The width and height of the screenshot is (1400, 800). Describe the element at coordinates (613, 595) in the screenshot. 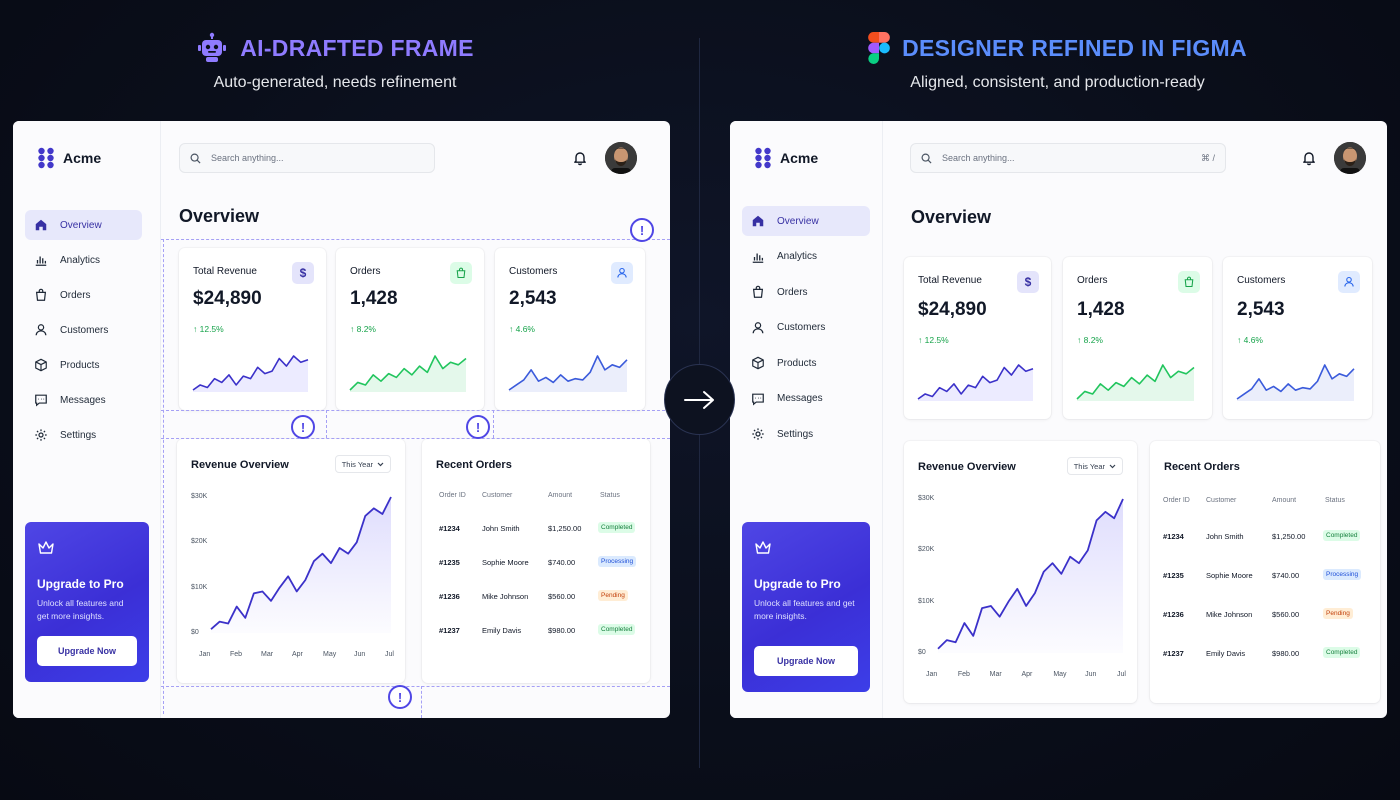

I see `status-badge: Pending` at that location.